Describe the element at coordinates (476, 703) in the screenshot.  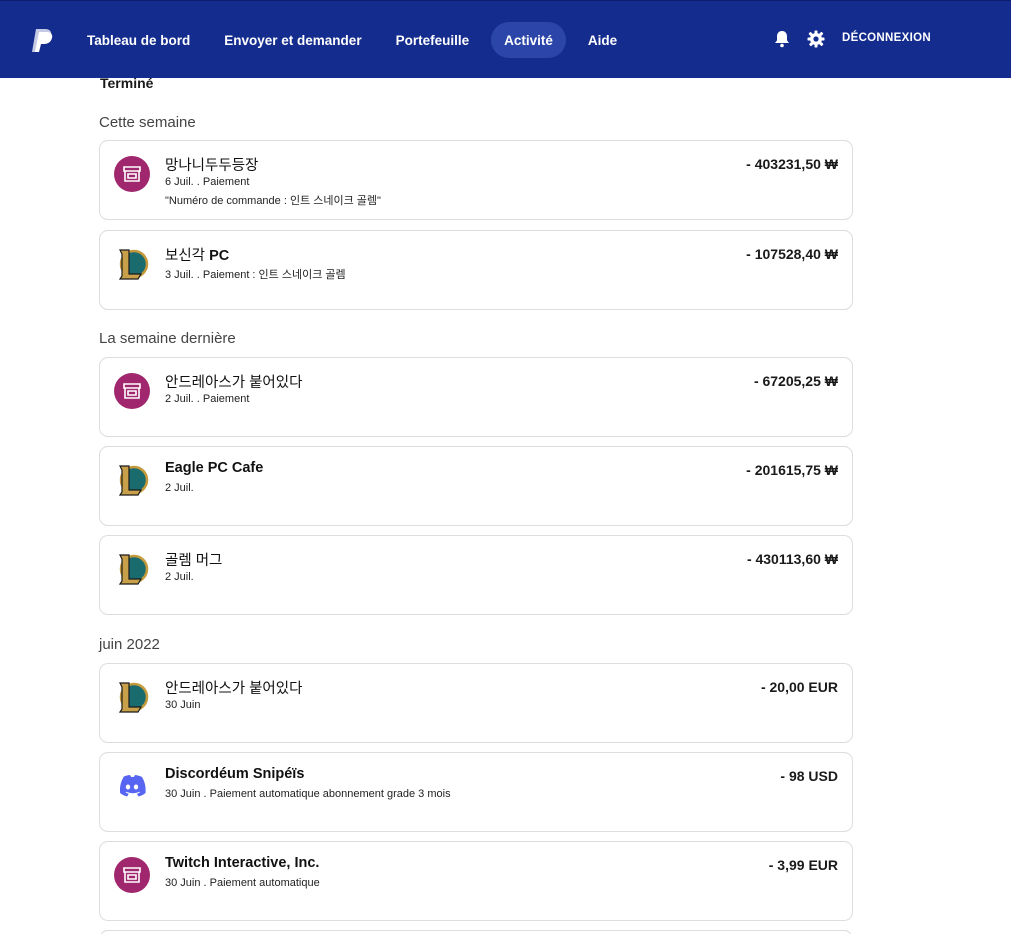
I see `transaction-row: 안드레아스가 붙어있다 30 Juin - 20,00 EUR` at that location.